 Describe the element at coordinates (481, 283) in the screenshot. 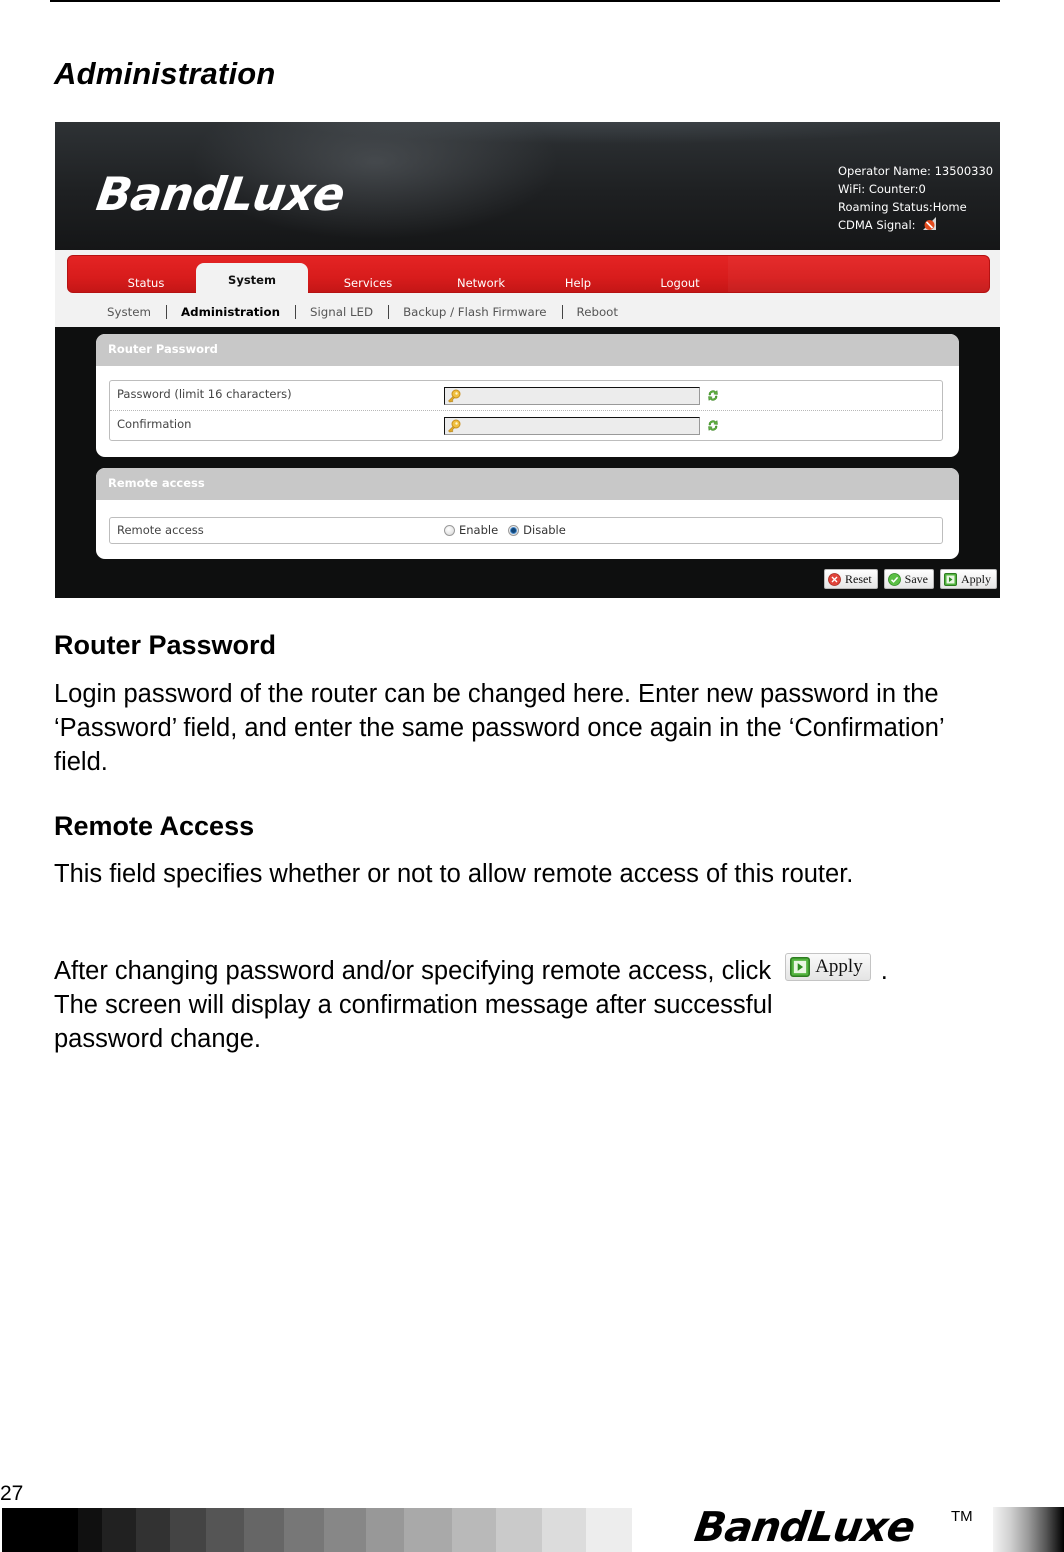

I see `tab-network: Network` at that location.